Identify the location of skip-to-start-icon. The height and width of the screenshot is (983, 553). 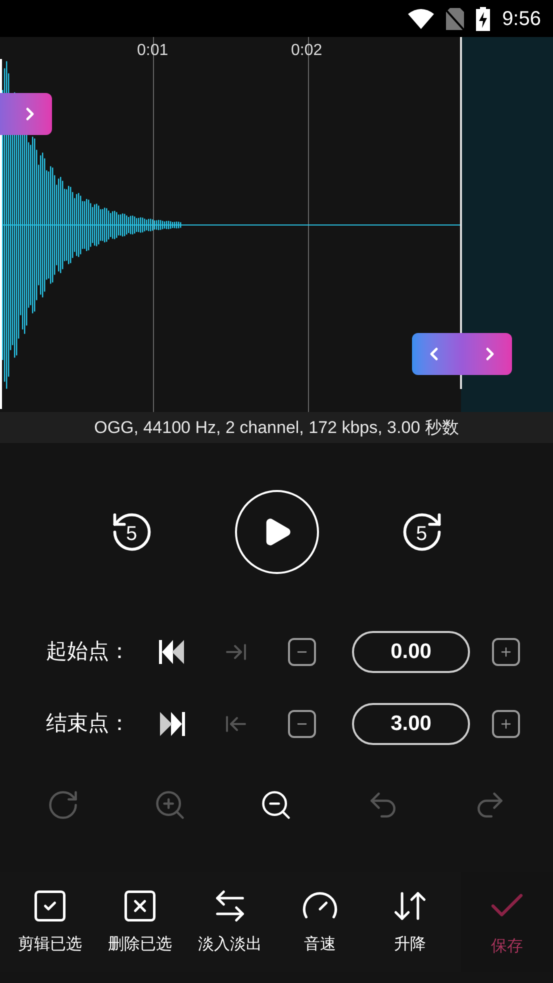
(172, 652).